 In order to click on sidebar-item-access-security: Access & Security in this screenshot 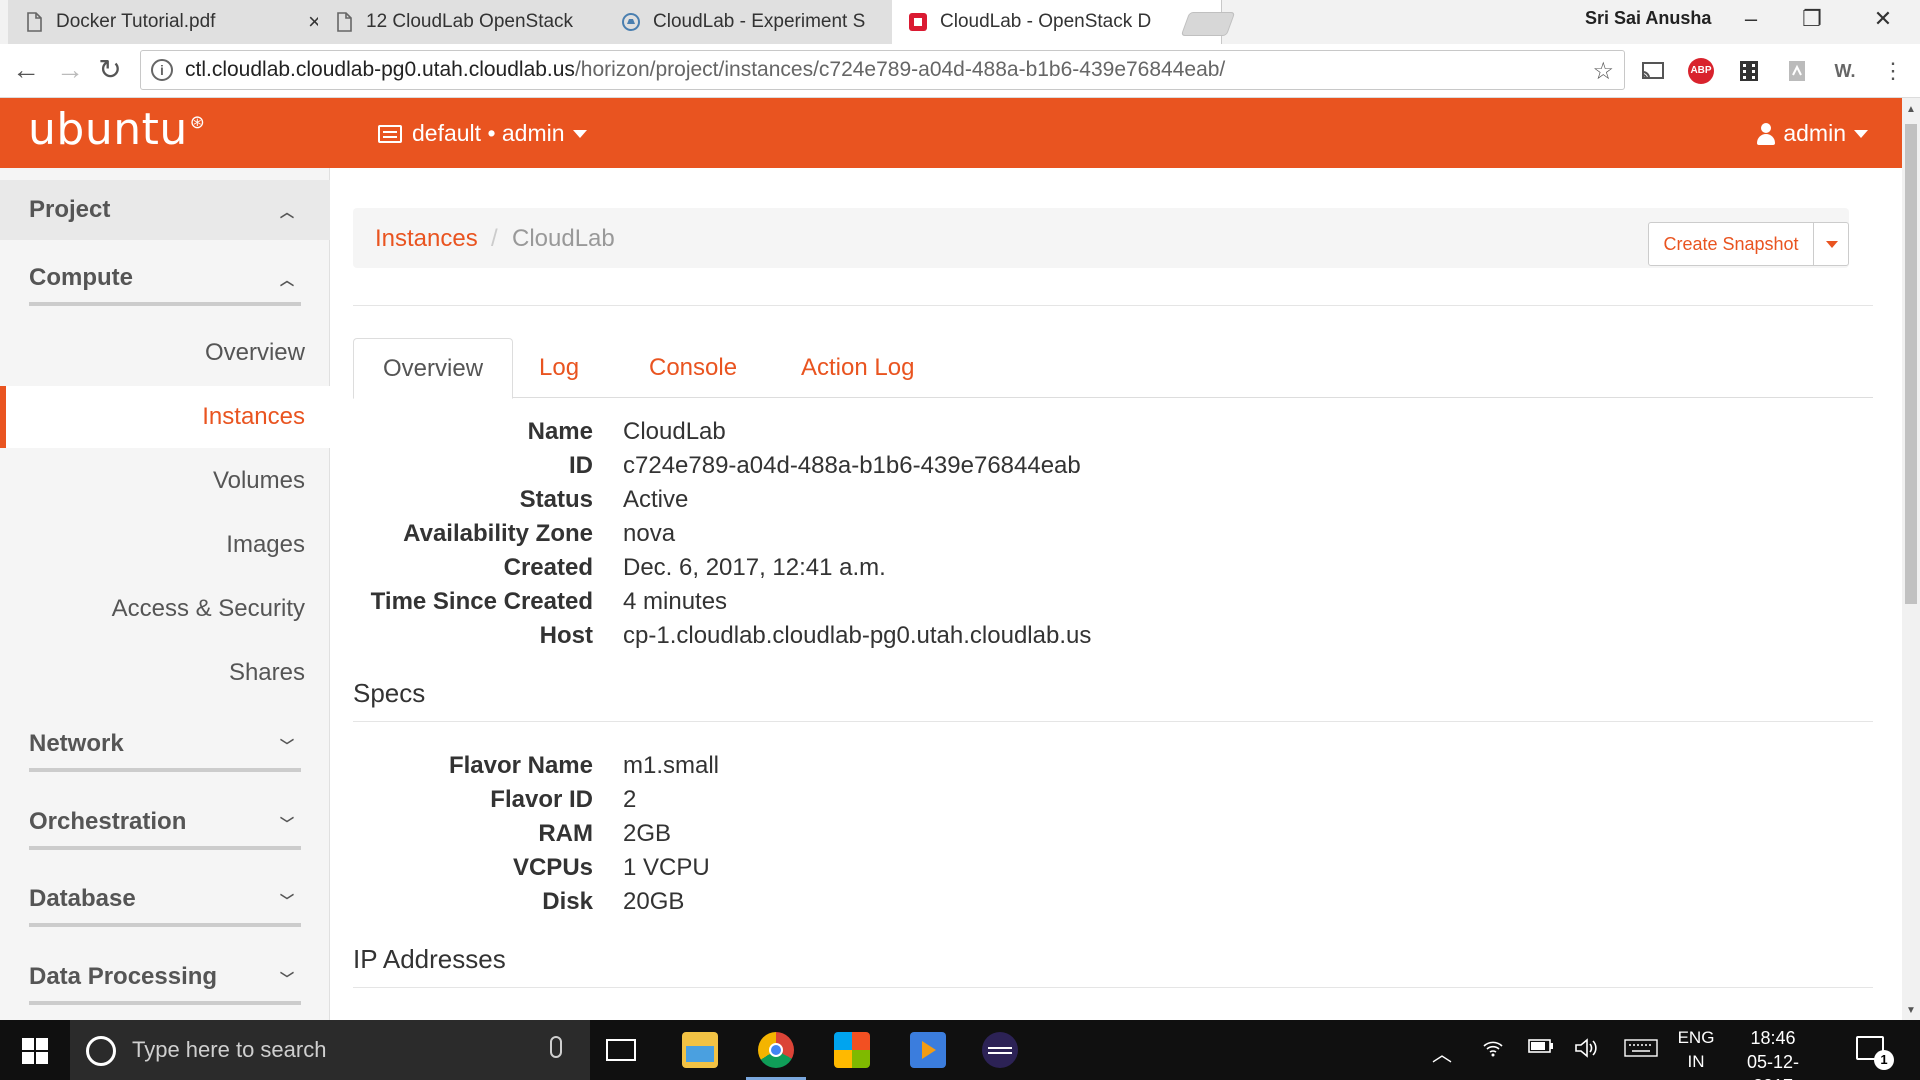, I will do `click(165, 609)`.